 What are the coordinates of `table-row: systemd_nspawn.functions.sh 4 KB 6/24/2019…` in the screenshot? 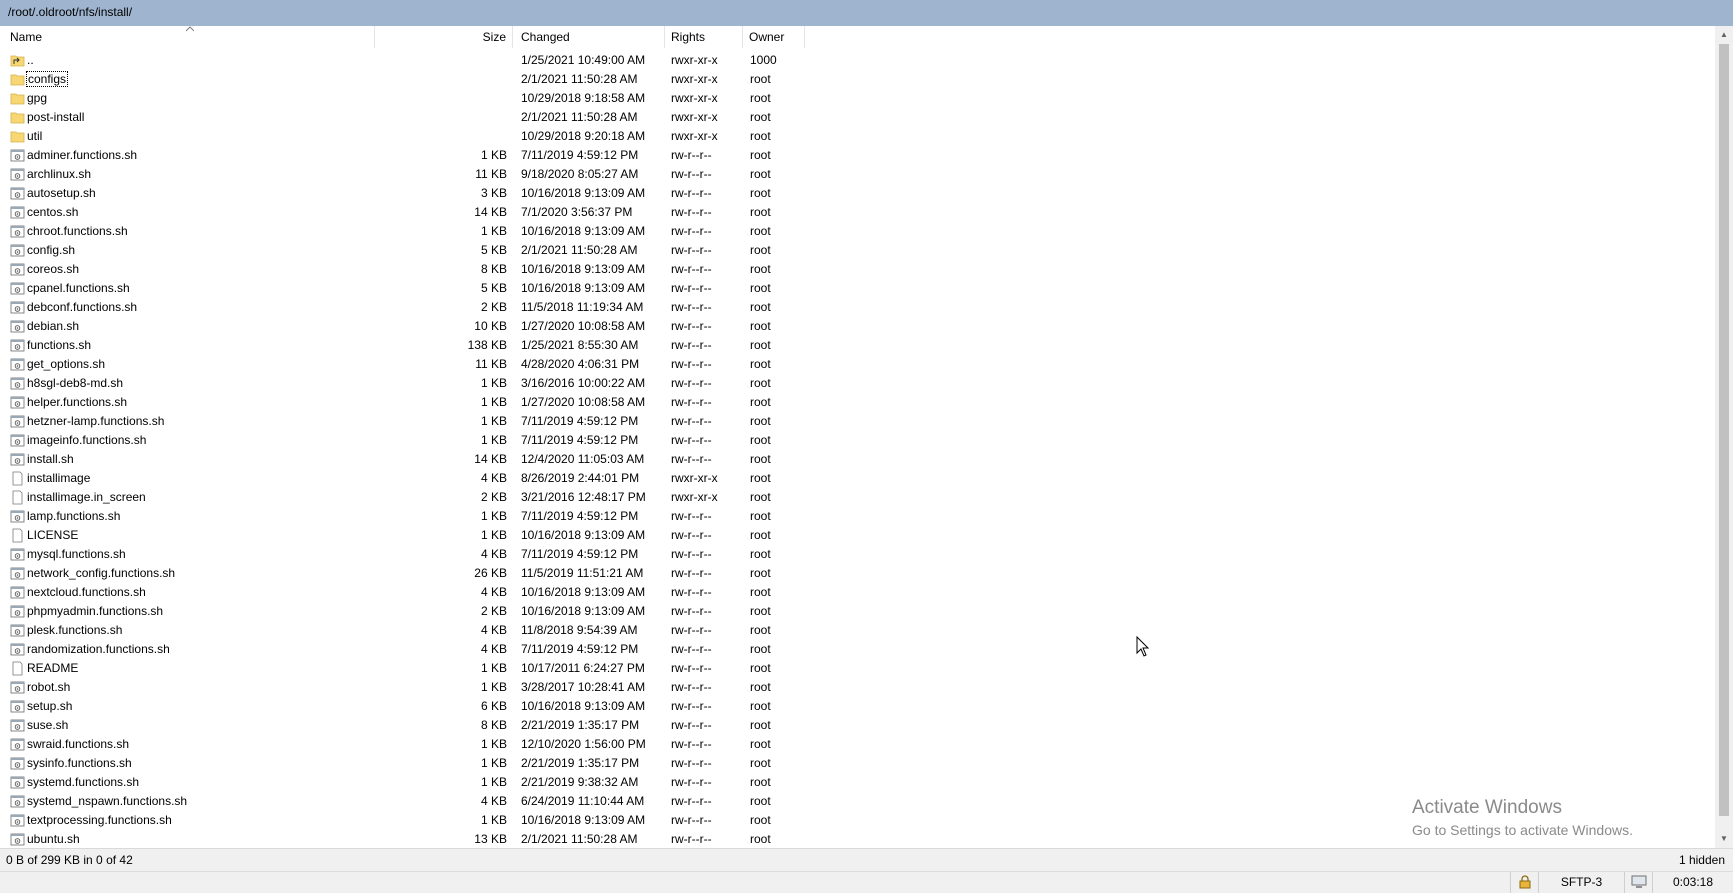 It's located at (450, 801).